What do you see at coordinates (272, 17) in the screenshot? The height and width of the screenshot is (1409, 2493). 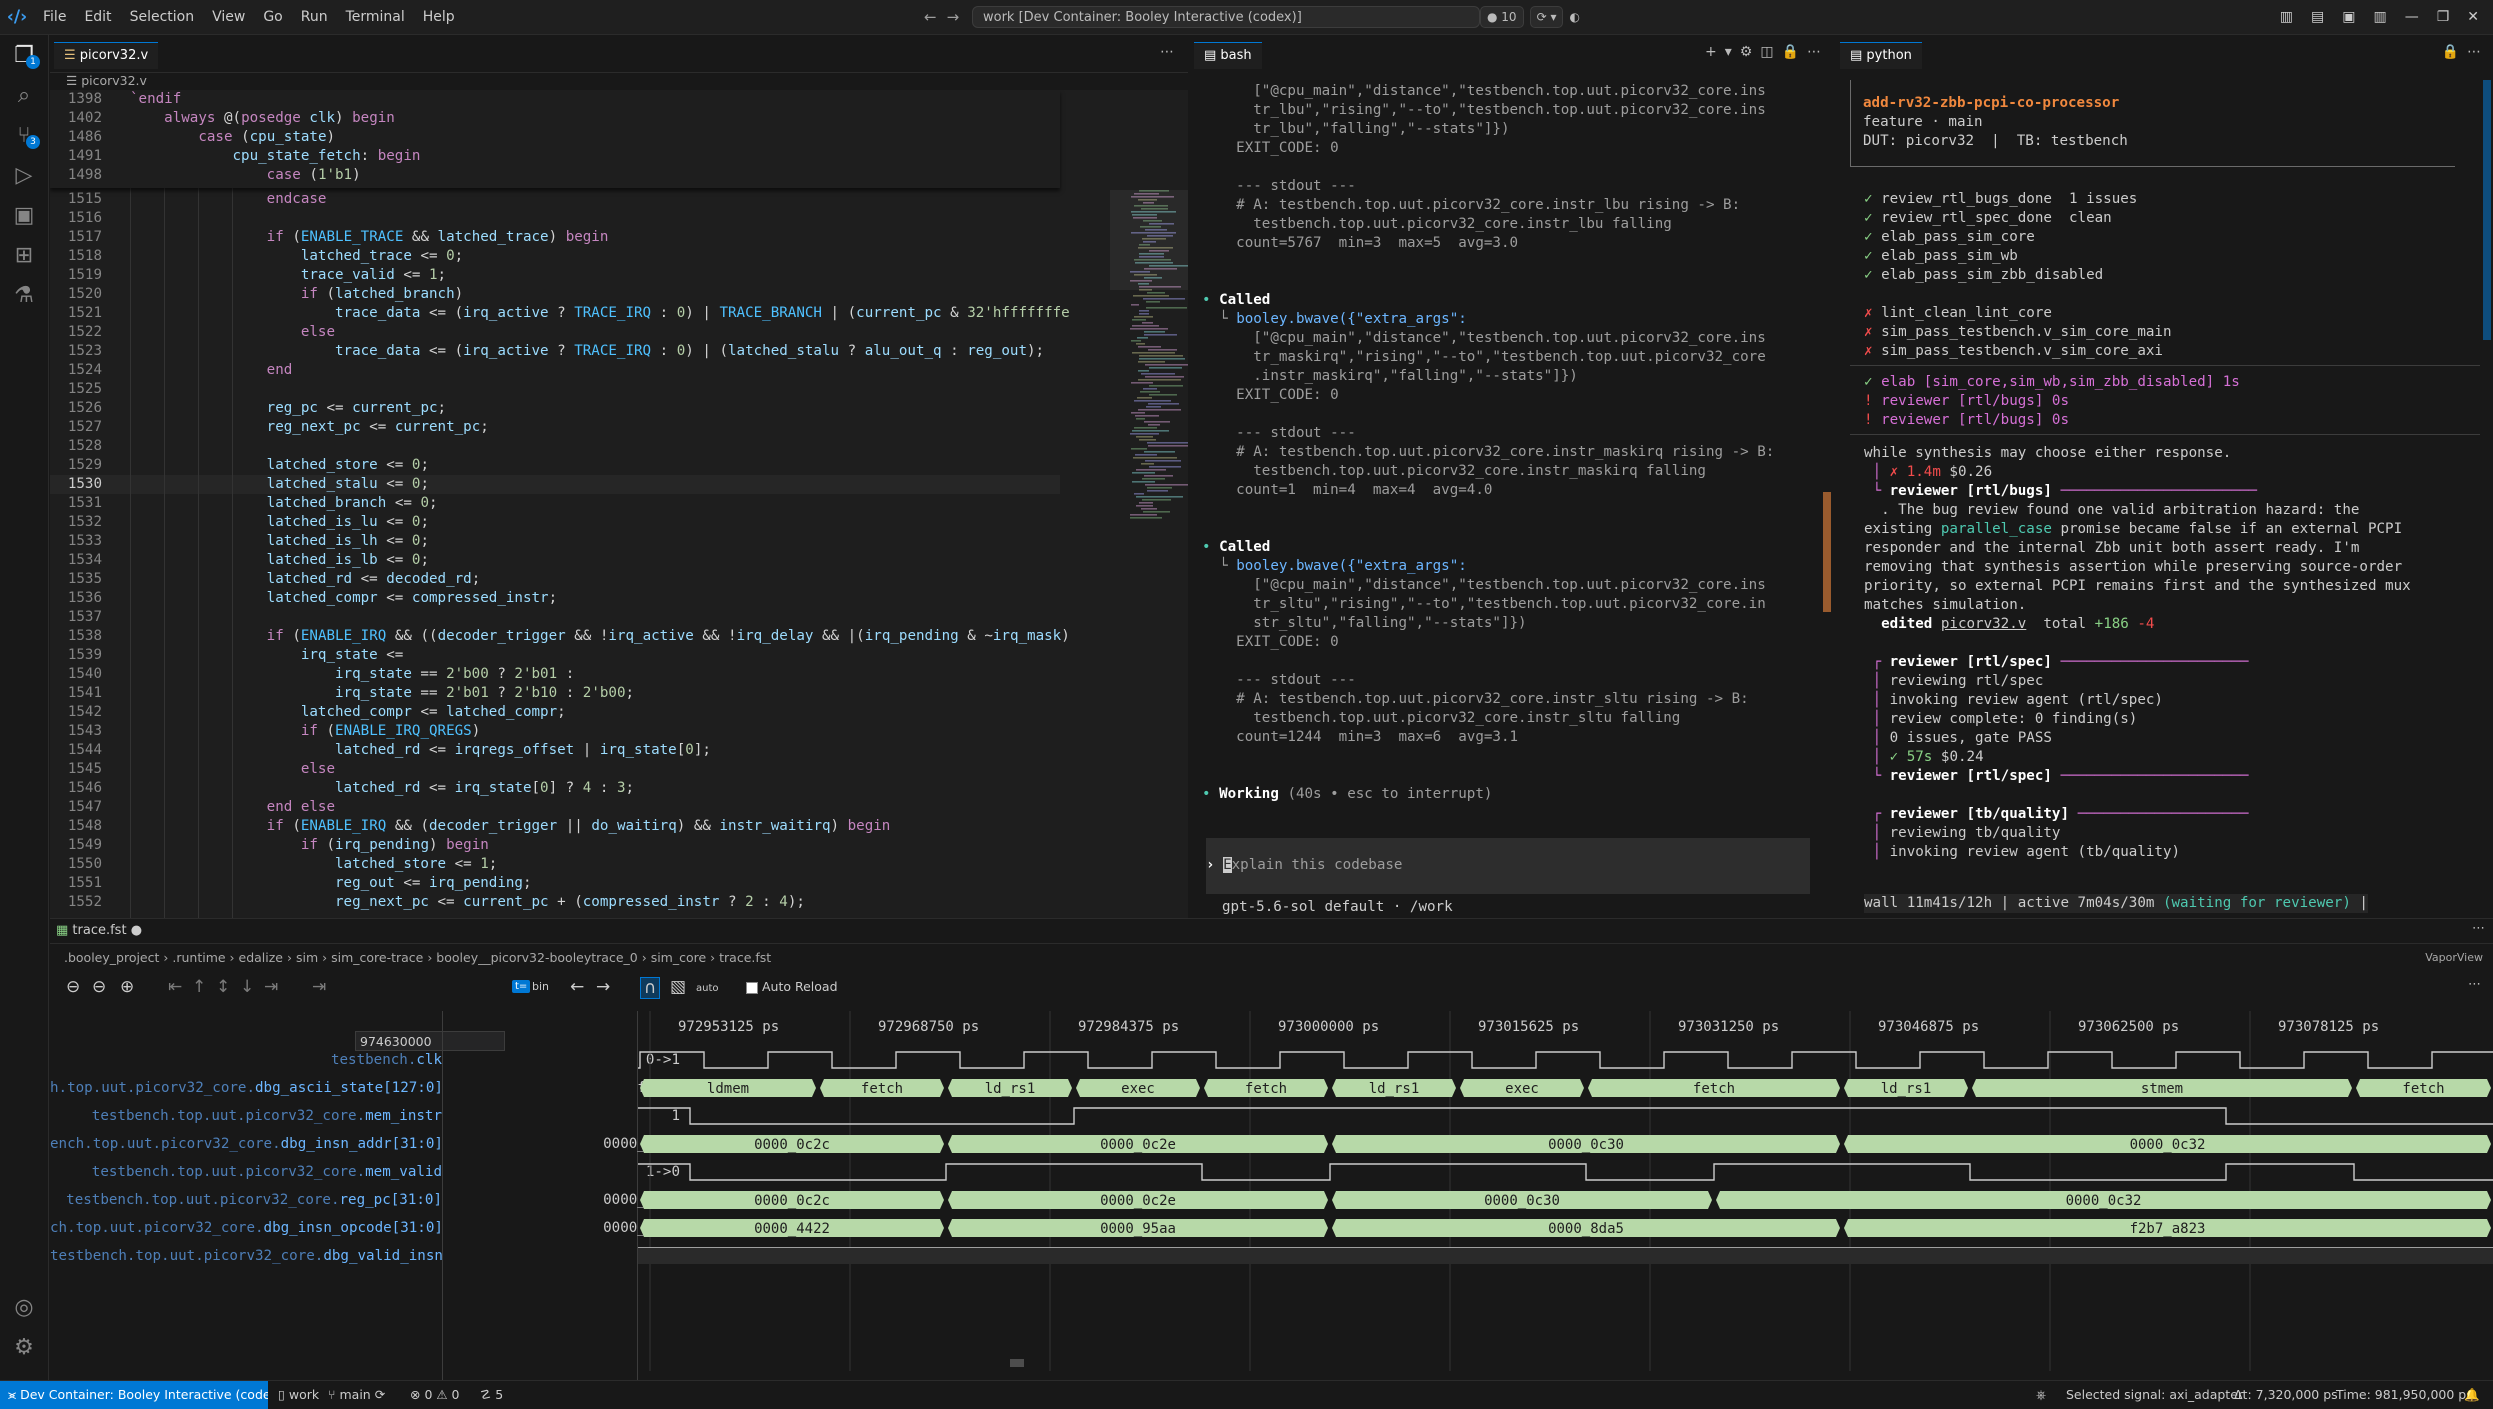 I see `menu-go: Go` at bounding box center [272, 17].